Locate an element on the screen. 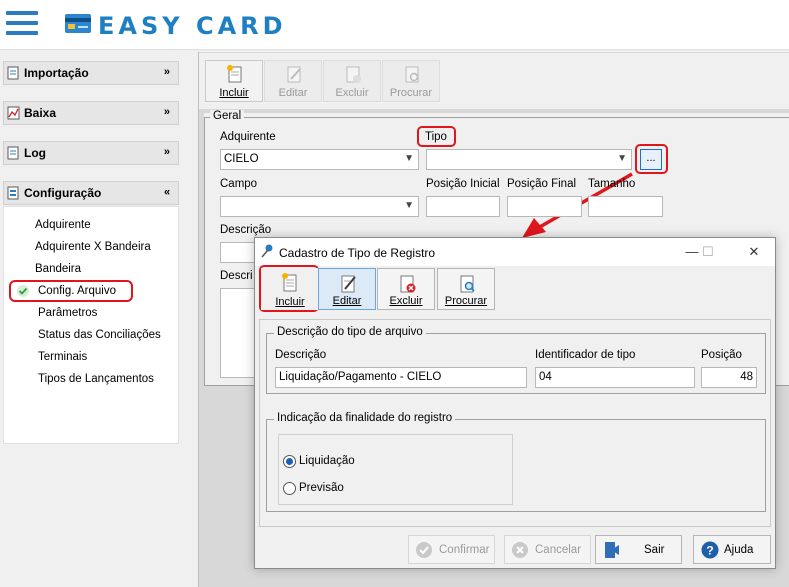  tamanho-input is located at coordinates (625, 206).